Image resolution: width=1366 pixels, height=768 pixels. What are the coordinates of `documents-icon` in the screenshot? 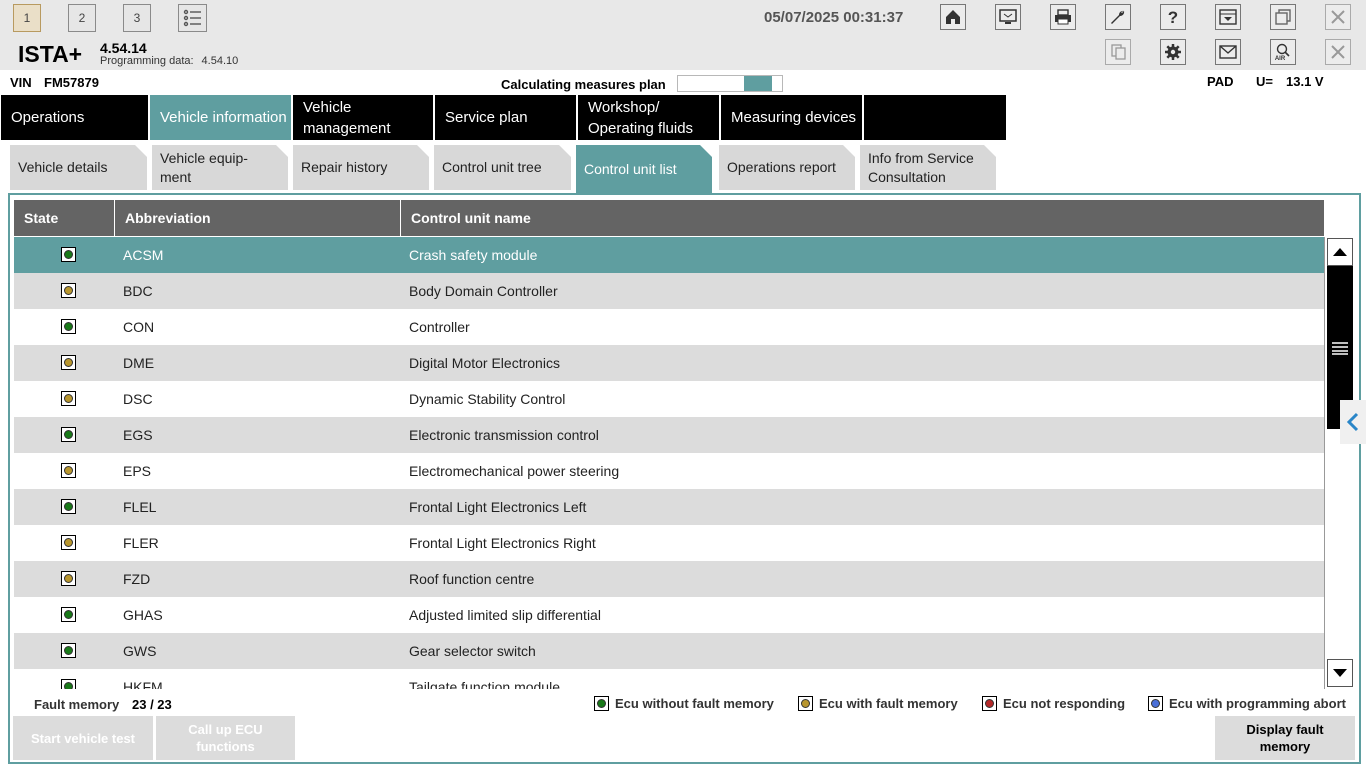 It's located at (1118, 52).